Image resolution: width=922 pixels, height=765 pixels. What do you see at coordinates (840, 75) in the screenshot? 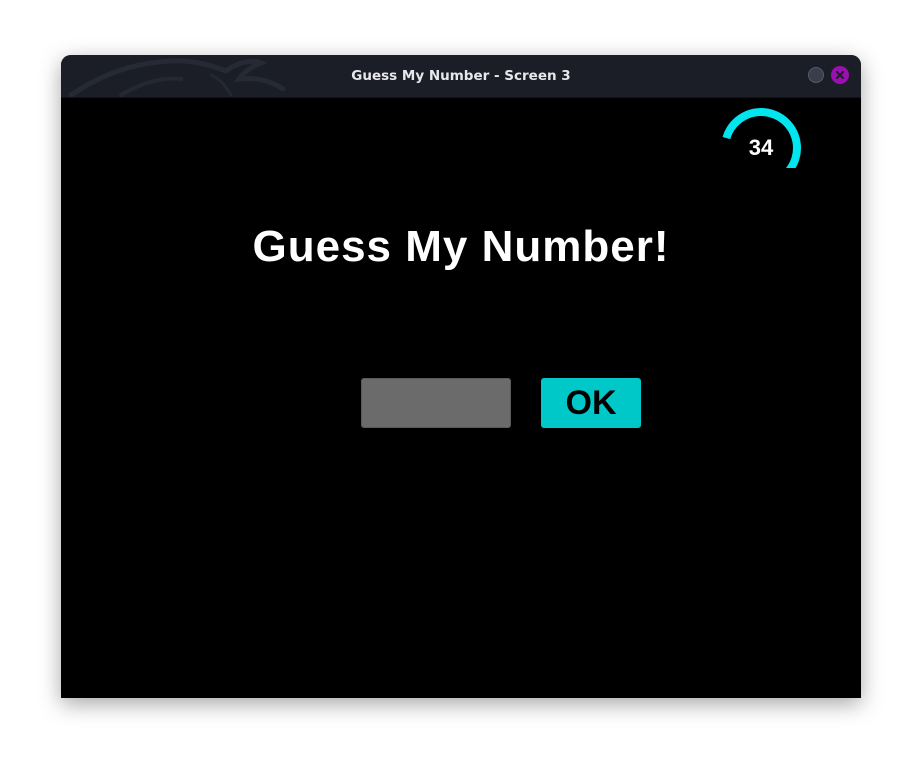
I see `close-x-icon` at bounding box center [840, 75].